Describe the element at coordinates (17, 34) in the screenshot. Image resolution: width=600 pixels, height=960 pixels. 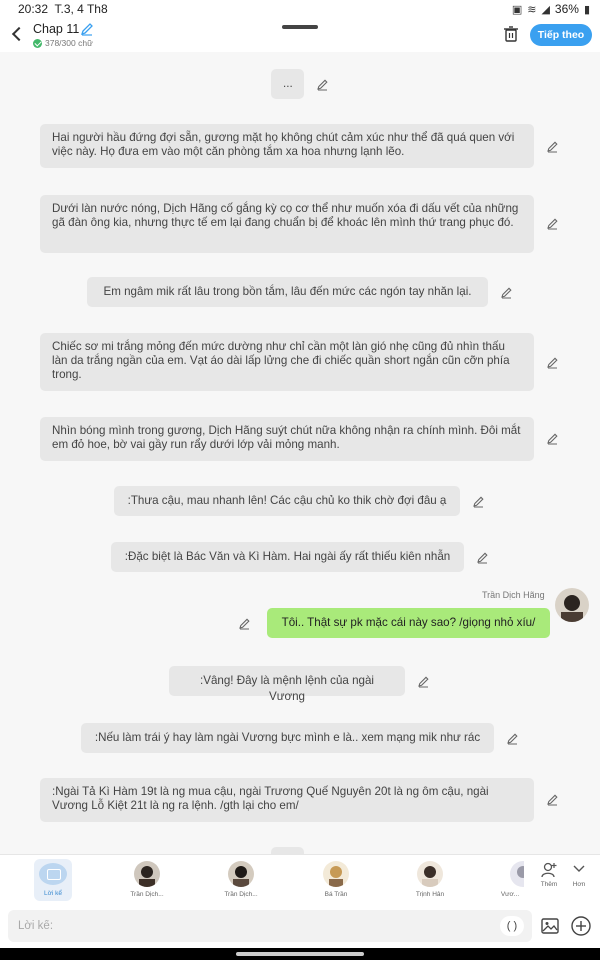
I see `back-button` at that location.